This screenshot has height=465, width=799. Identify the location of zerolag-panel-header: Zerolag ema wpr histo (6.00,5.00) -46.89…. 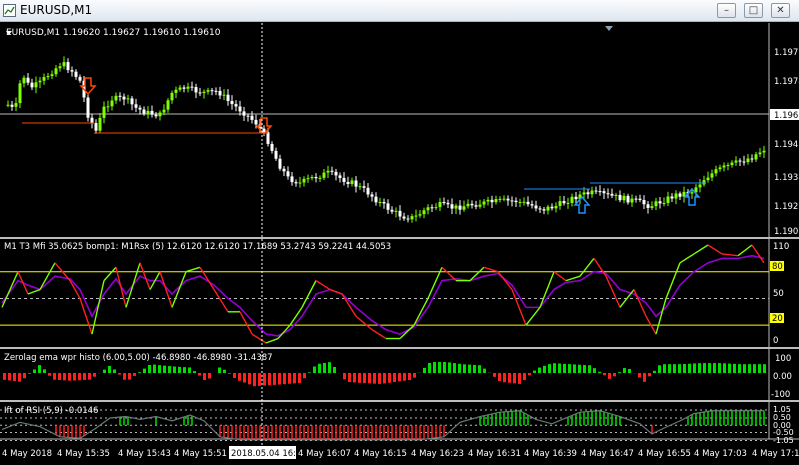
(138, 358).